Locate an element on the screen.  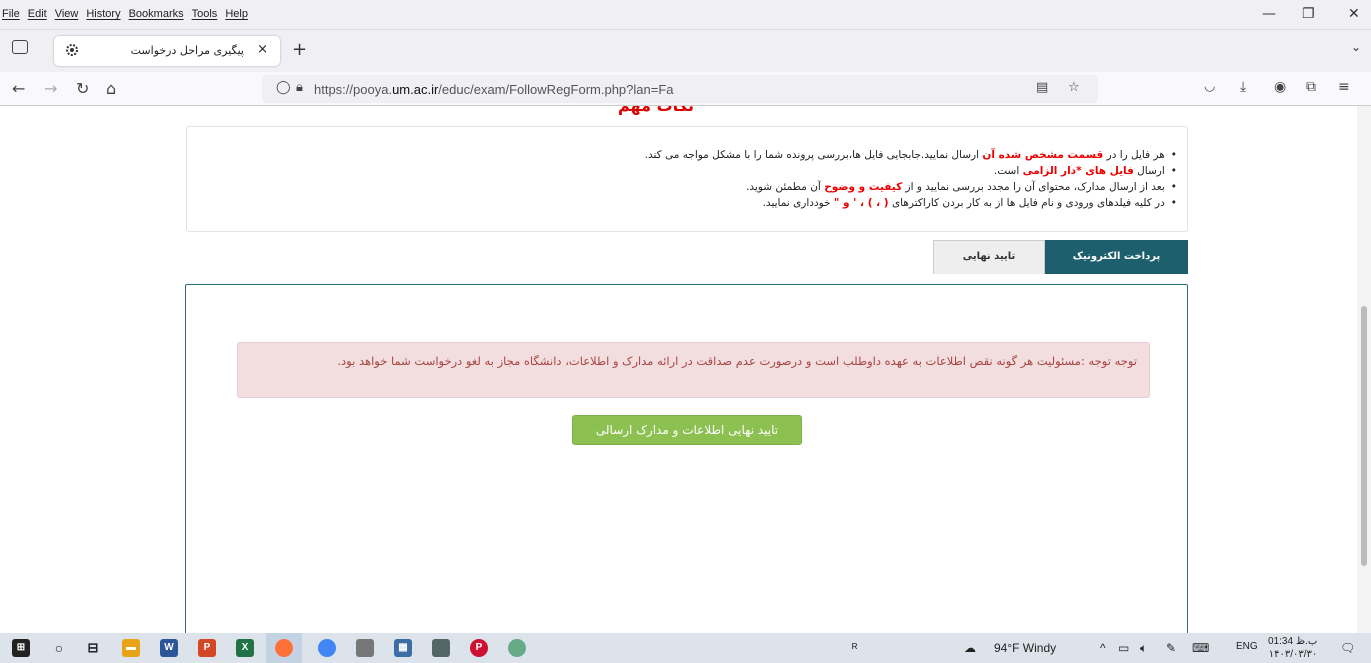
paint-icon is located at coordinates (517, 648).